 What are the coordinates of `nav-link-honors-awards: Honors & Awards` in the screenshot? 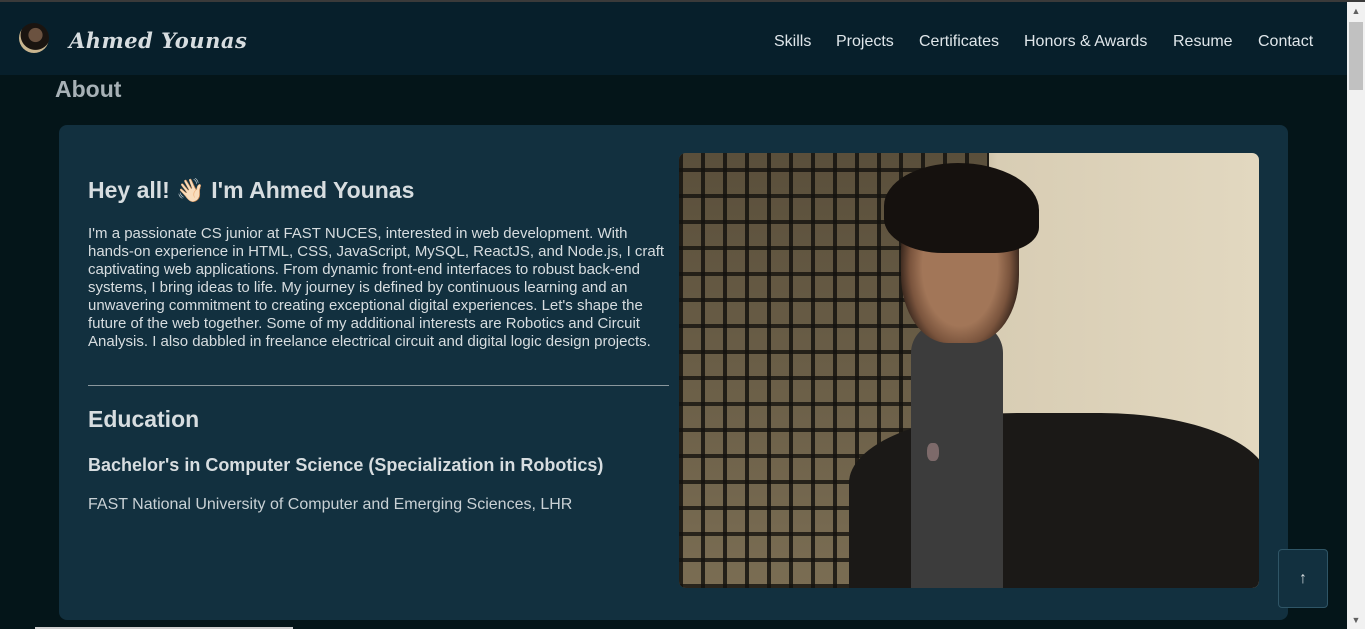 It's located at (1085, 42).